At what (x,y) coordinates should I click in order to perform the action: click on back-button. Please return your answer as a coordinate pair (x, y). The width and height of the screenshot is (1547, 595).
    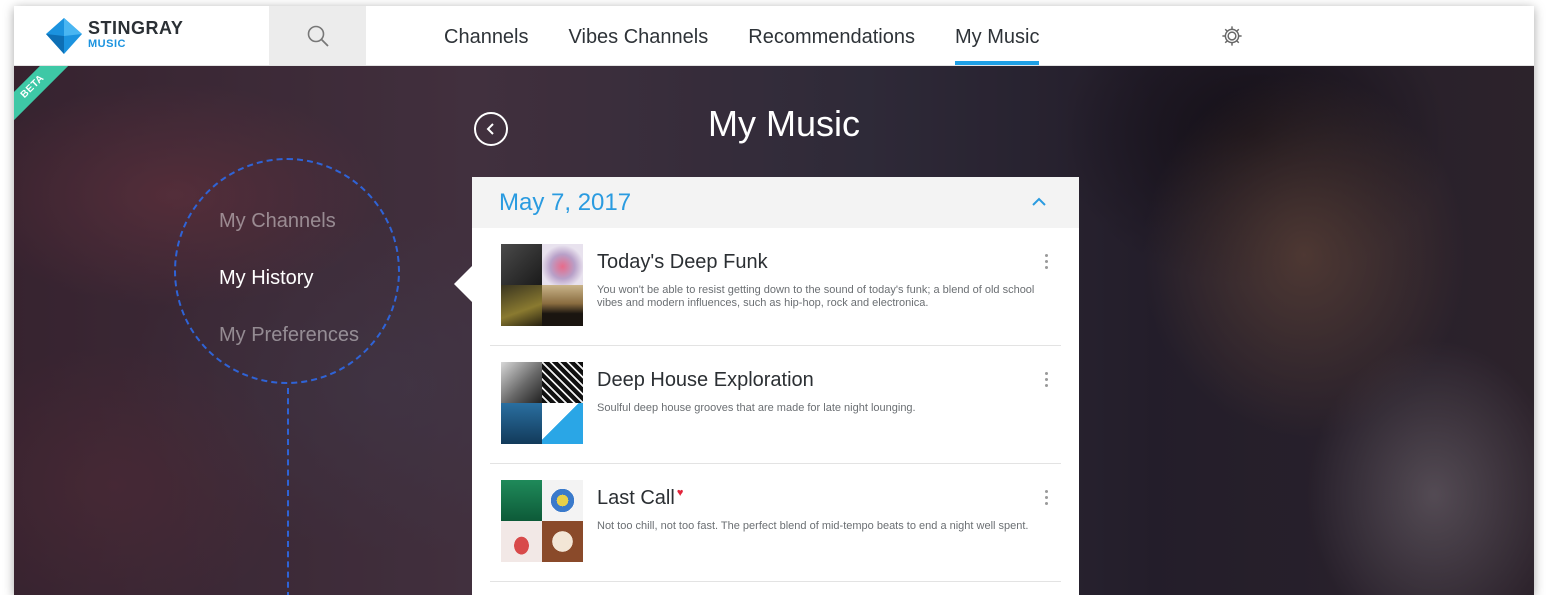
    Looking at the image, I should click on (491, 129).